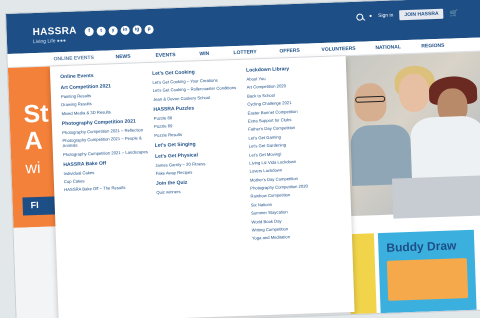  Describe the element at coordinates (89, 31) in the screenshot. I see `facebook-icon: f` at that location.